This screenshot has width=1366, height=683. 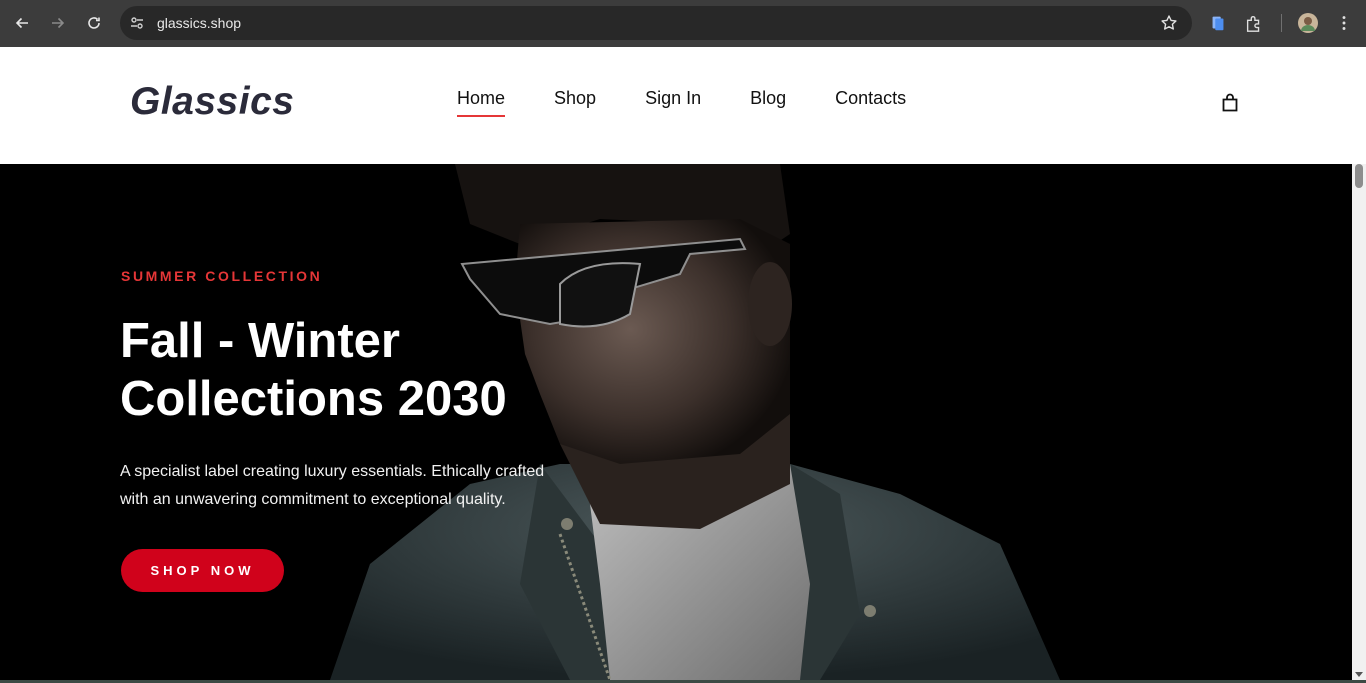 I want to click on profile-avatar-icon, so click(x=1308, y=23).